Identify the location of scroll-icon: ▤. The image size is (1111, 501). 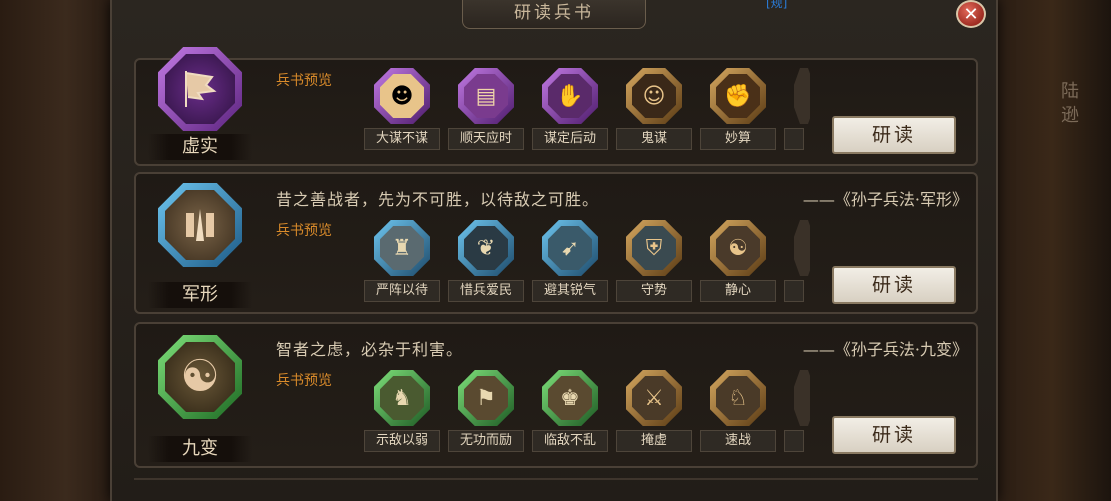
(486, 96).